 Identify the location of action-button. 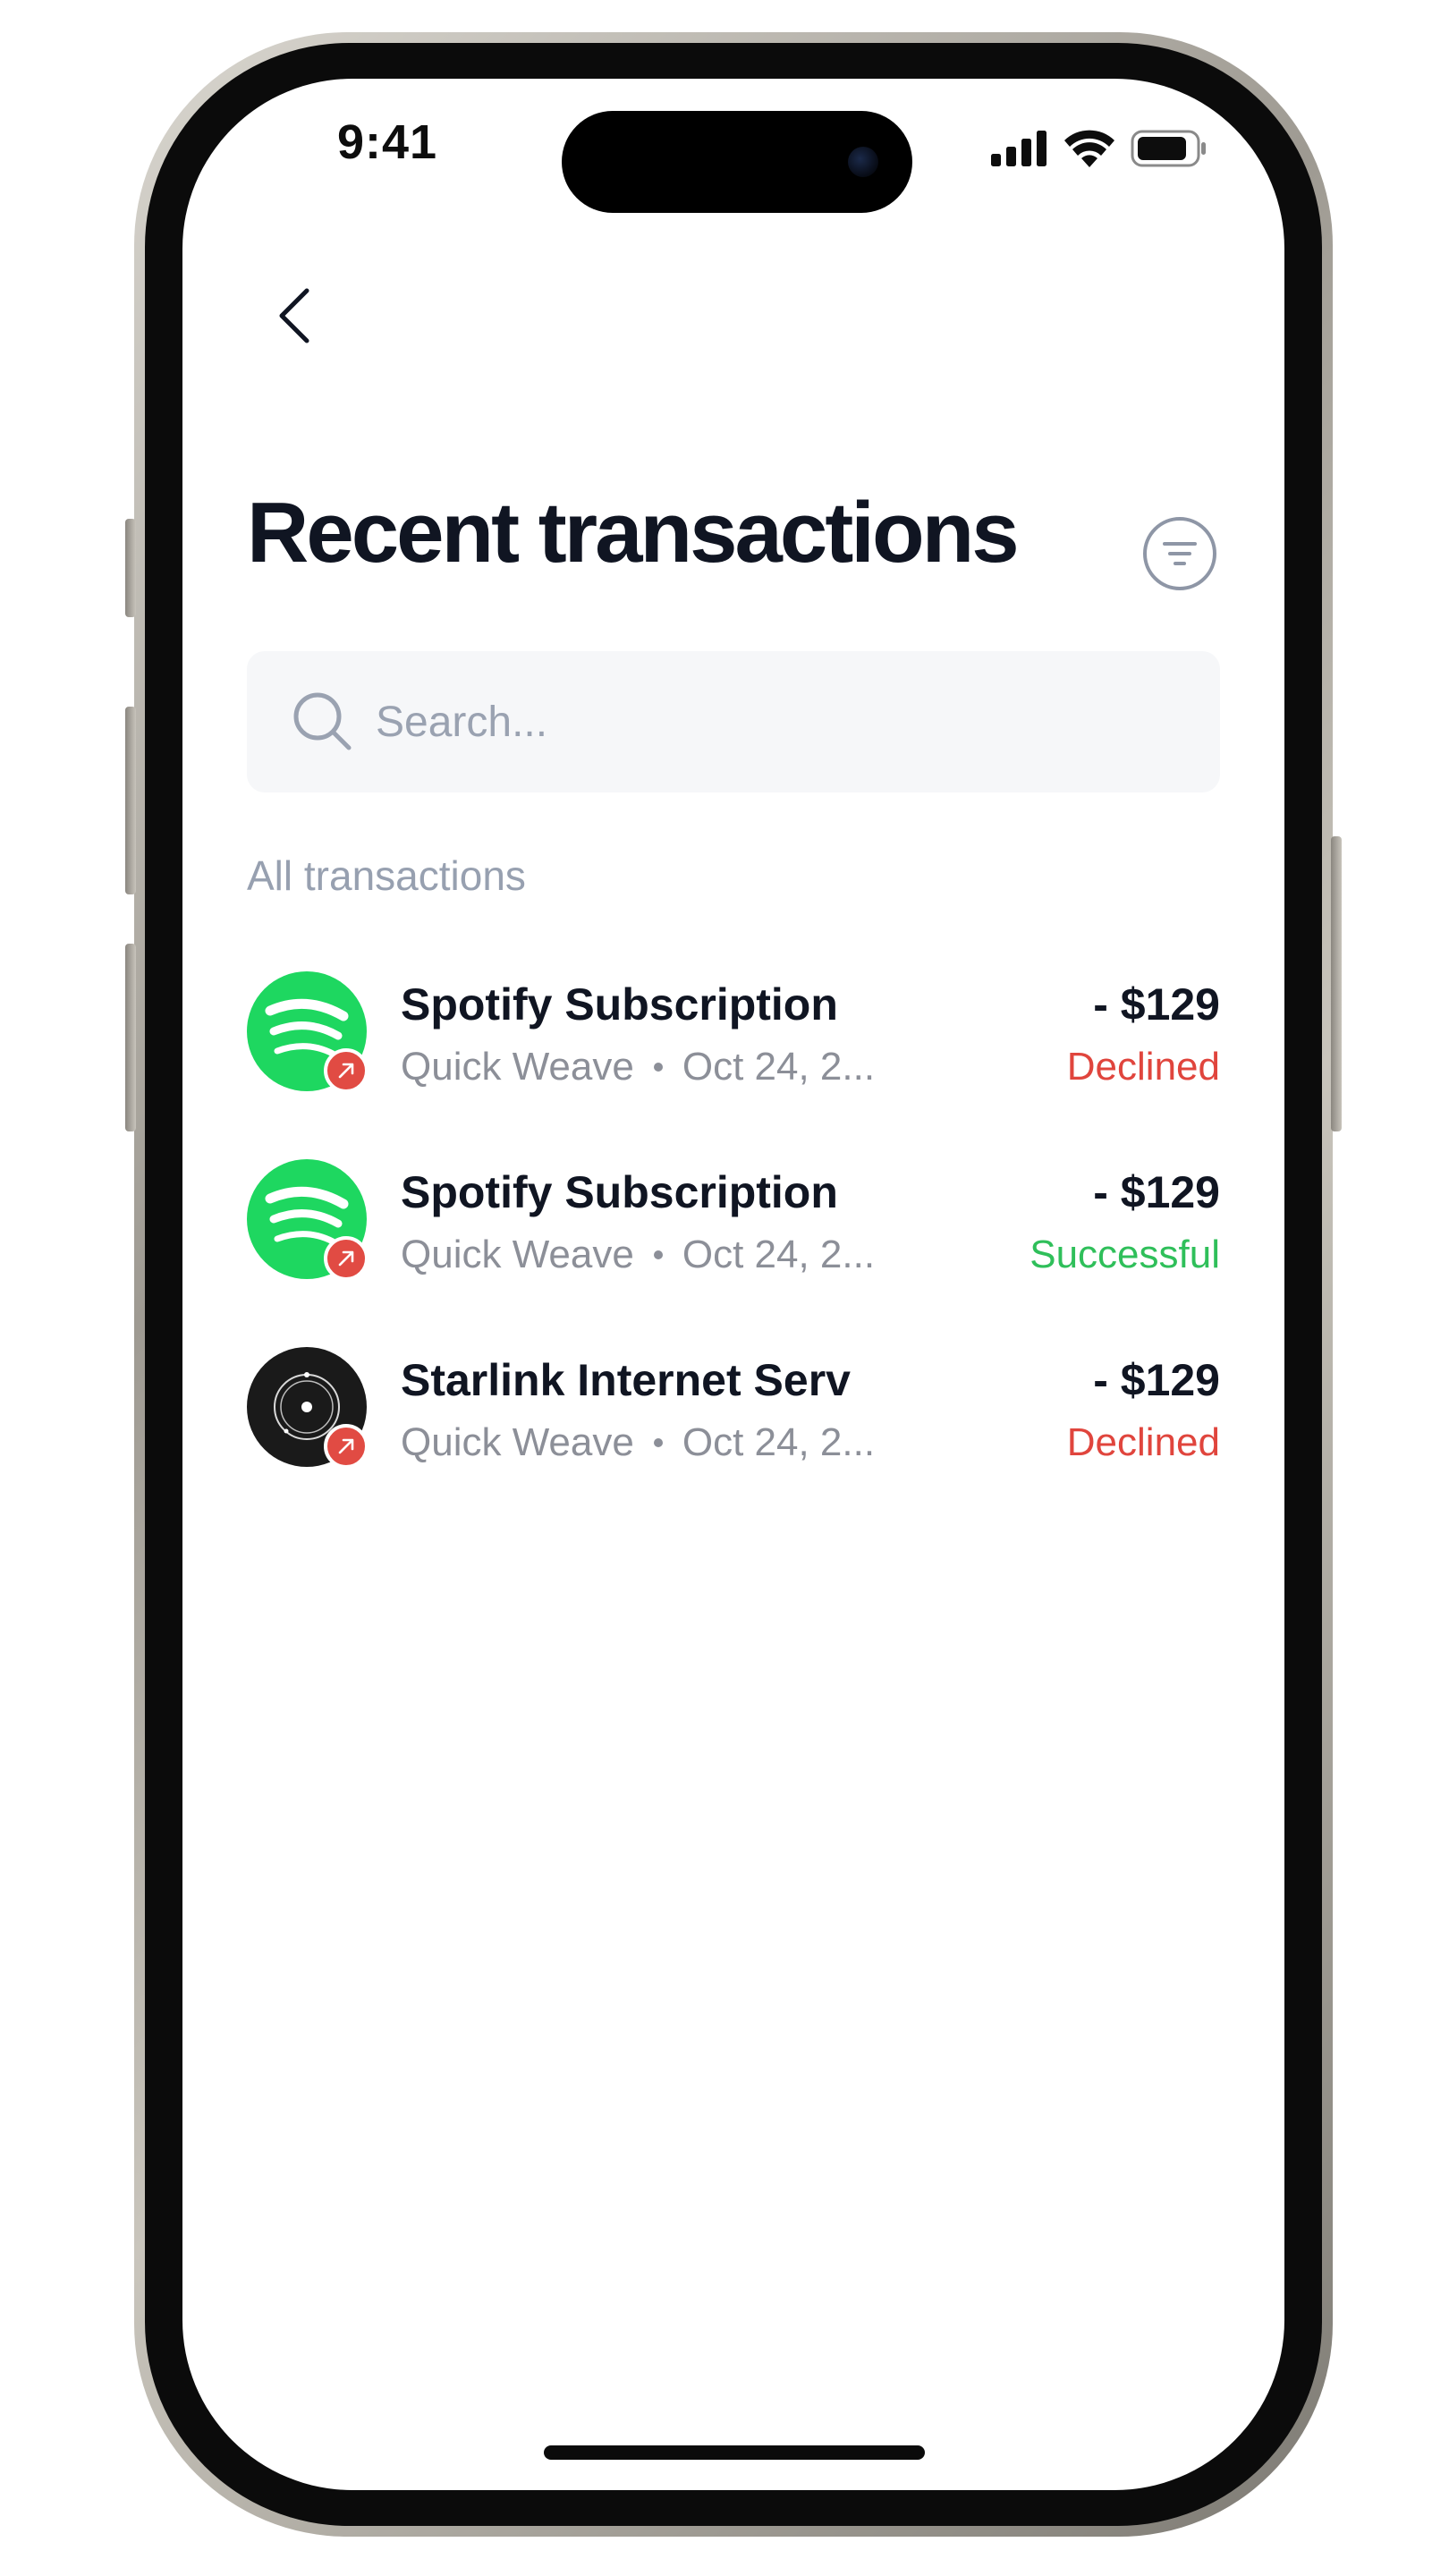
(130, 568).